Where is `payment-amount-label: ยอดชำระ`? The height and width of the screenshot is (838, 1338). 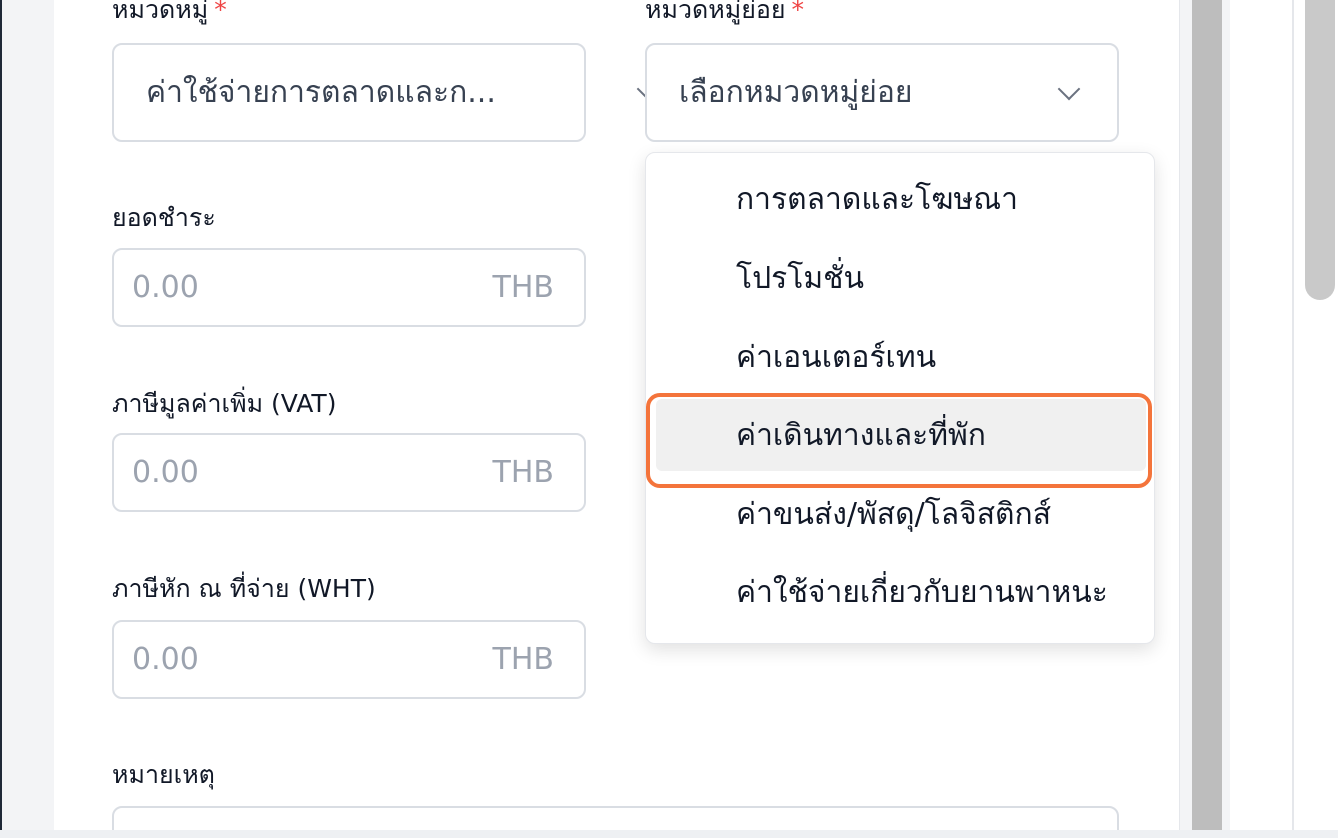
payment-amount-label: ยอดชำระ is located at coordinates (164, 217).